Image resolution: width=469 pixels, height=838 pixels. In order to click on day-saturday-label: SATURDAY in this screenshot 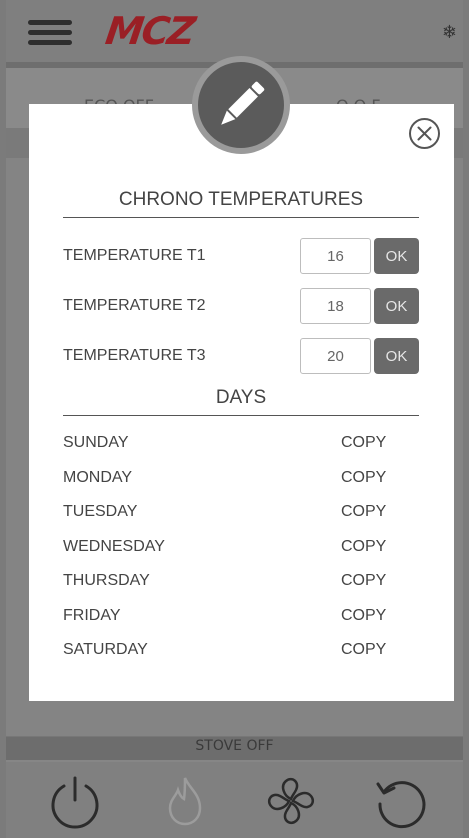, I will do `click(105, 649)`.